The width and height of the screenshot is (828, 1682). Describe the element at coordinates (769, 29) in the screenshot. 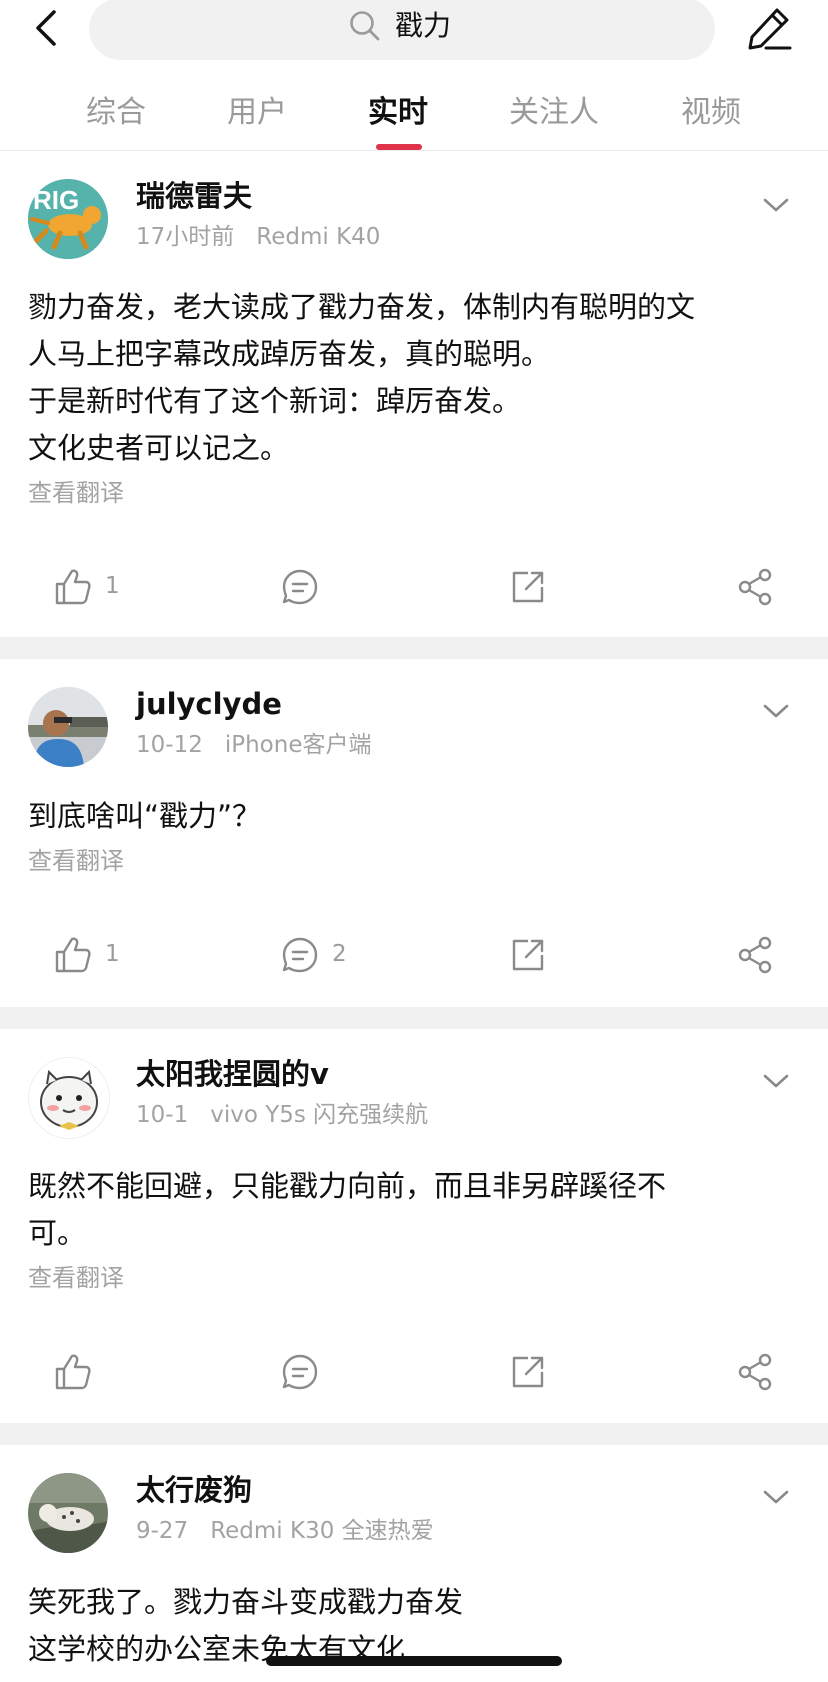

I see `edit-pencil-icon` at that location.